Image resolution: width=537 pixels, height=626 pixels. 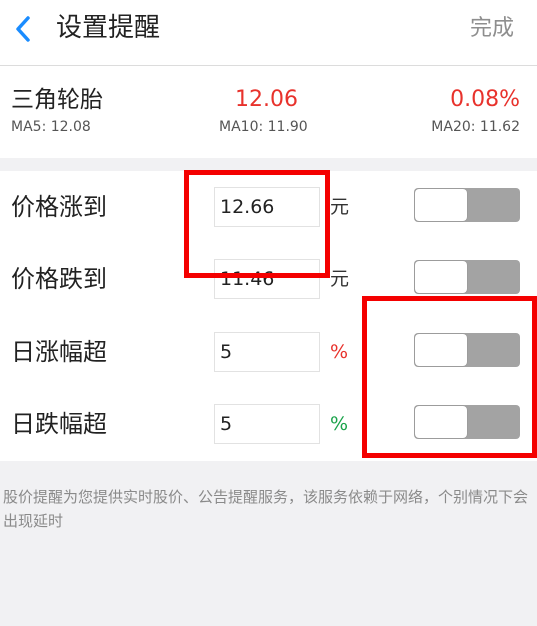 I want to click on alert-row-price-up: 价格涨到 元, so click(x=268, y=207).